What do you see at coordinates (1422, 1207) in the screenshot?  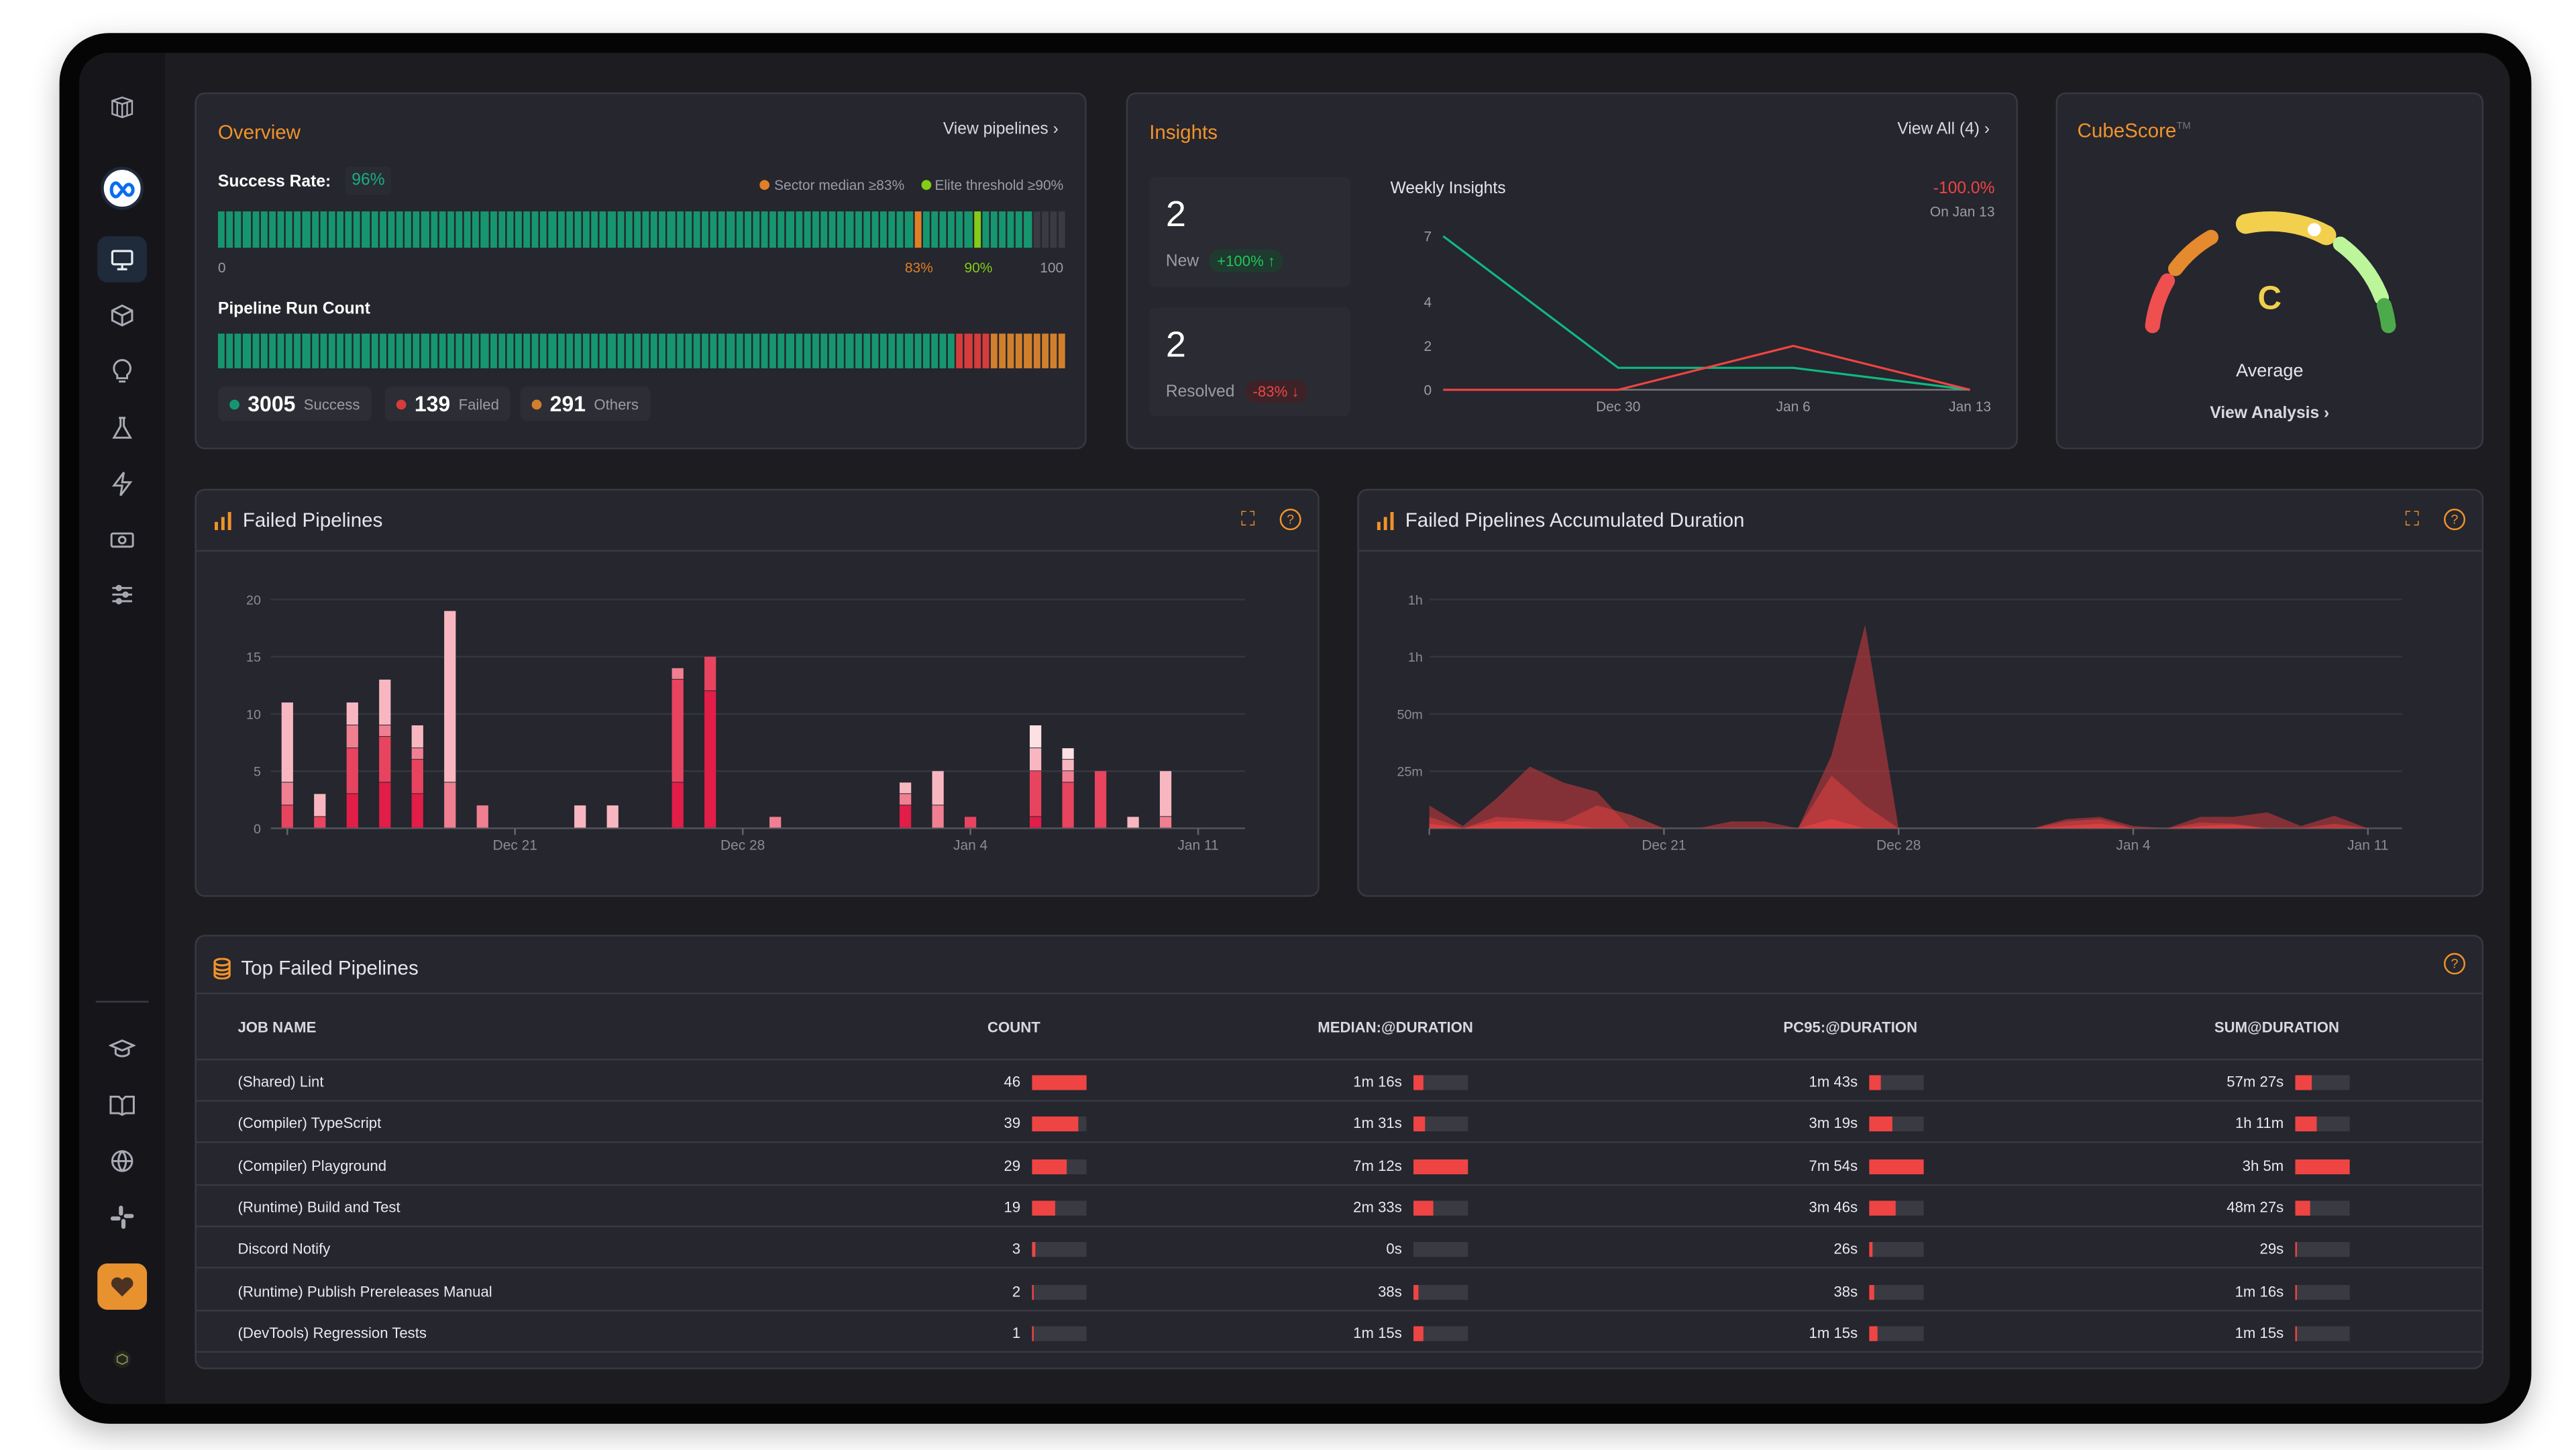 I see `median-bar-fill` at bounding box center [1422, 1207].